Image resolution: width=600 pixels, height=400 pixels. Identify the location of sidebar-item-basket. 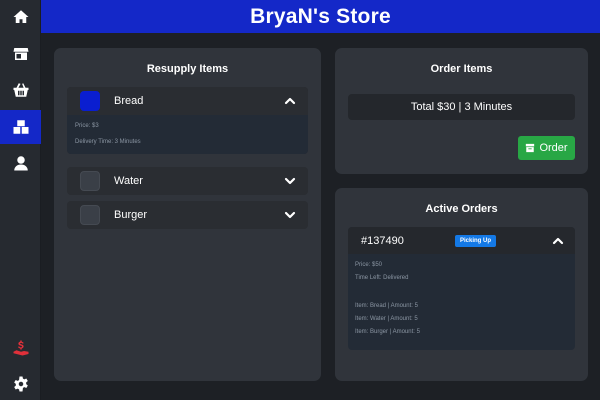
(20, 90).